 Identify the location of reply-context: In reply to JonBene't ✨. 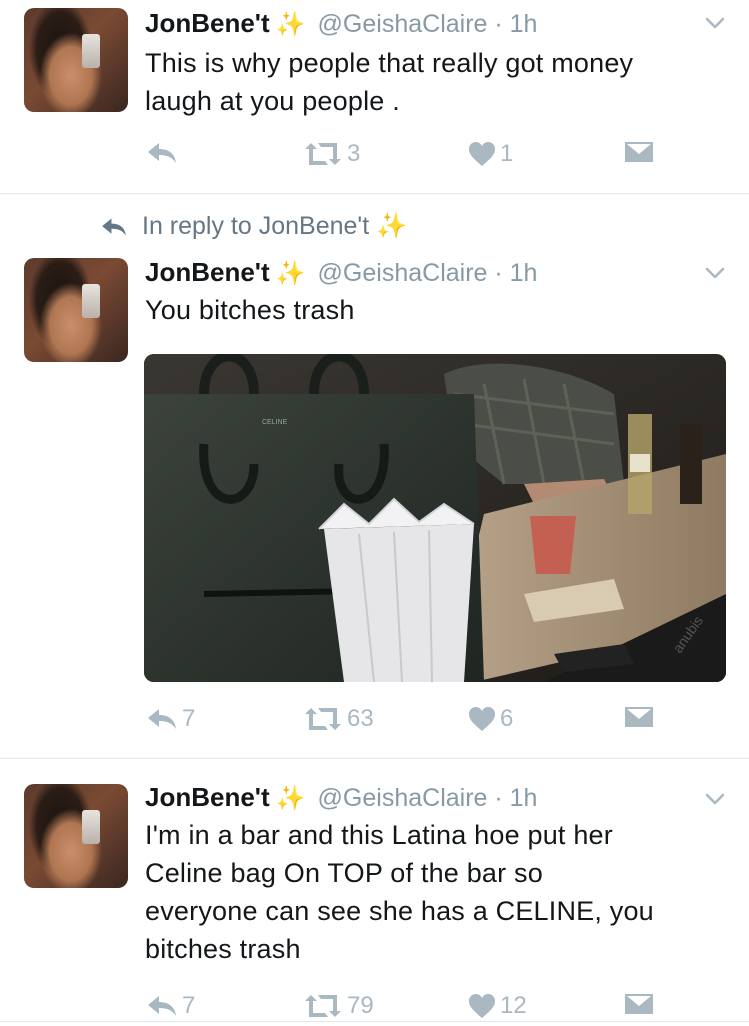
(253, 226).